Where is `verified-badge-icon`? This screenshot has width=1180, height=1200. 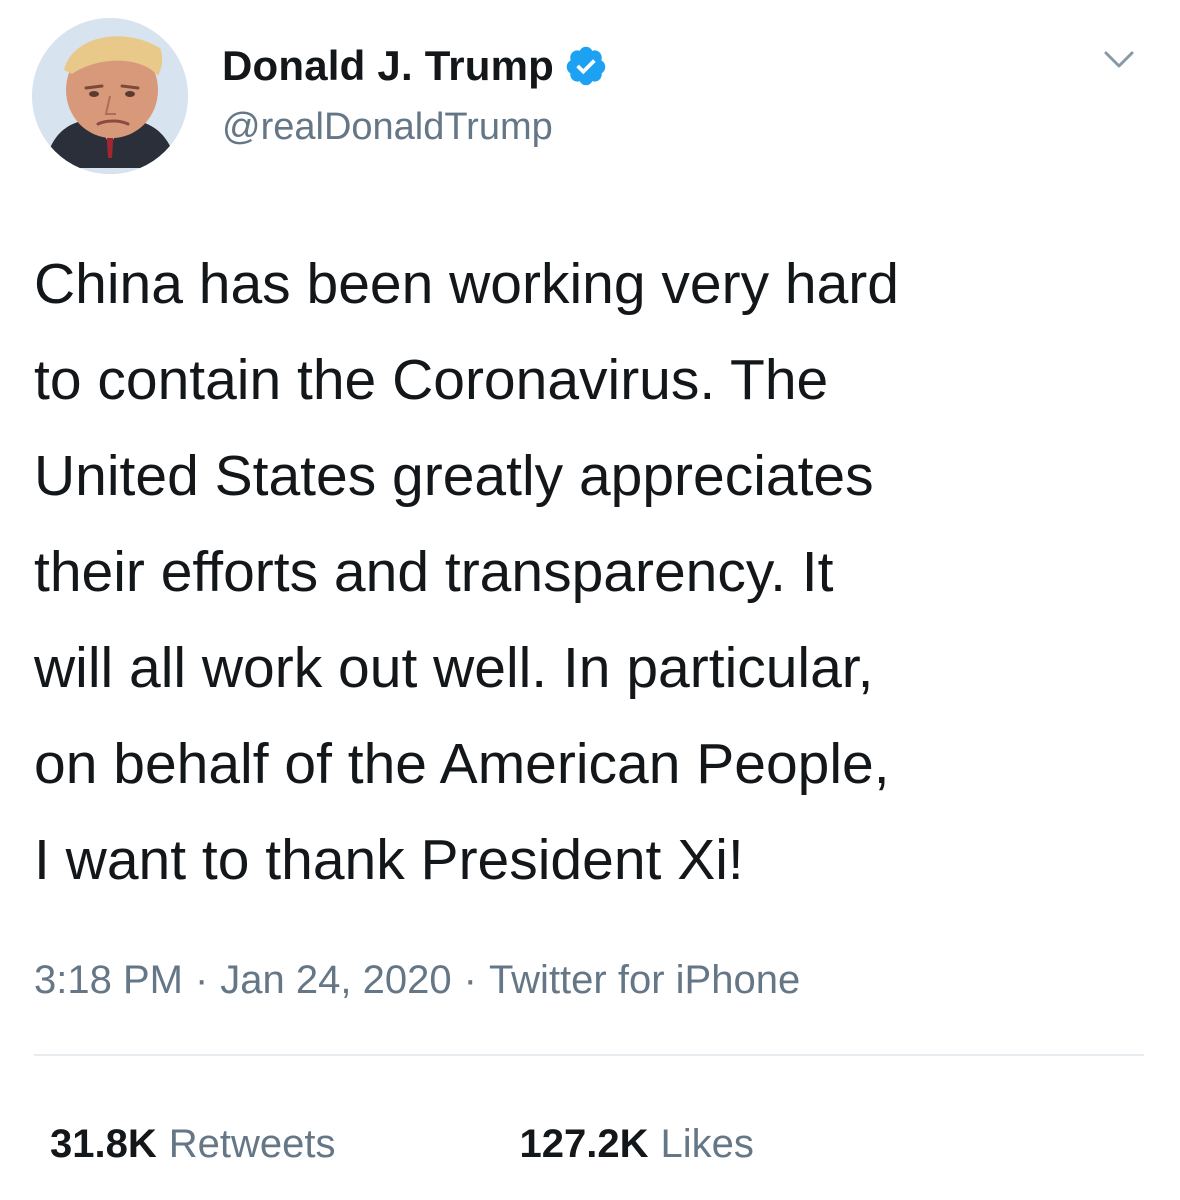
verified-badge-icon is located at coordinates (586, 66).